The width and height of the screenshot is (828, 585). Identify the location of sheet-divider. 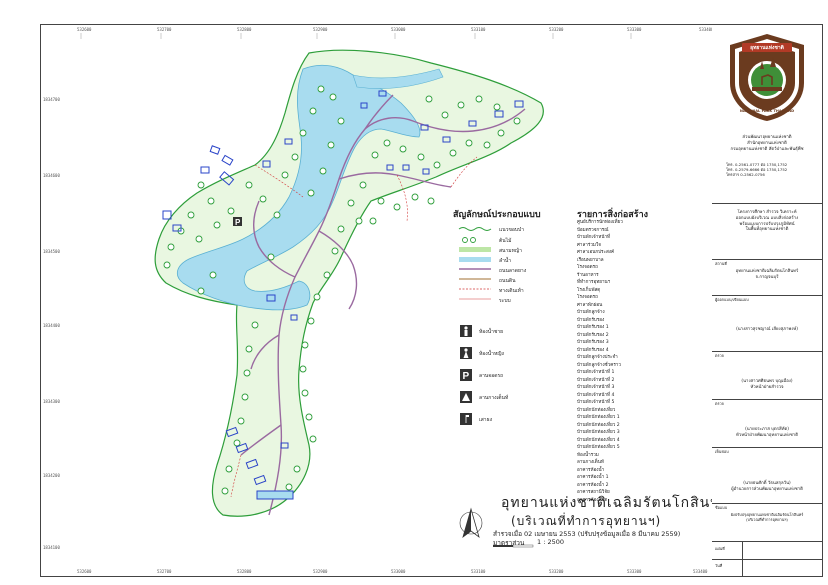
(742, 551).